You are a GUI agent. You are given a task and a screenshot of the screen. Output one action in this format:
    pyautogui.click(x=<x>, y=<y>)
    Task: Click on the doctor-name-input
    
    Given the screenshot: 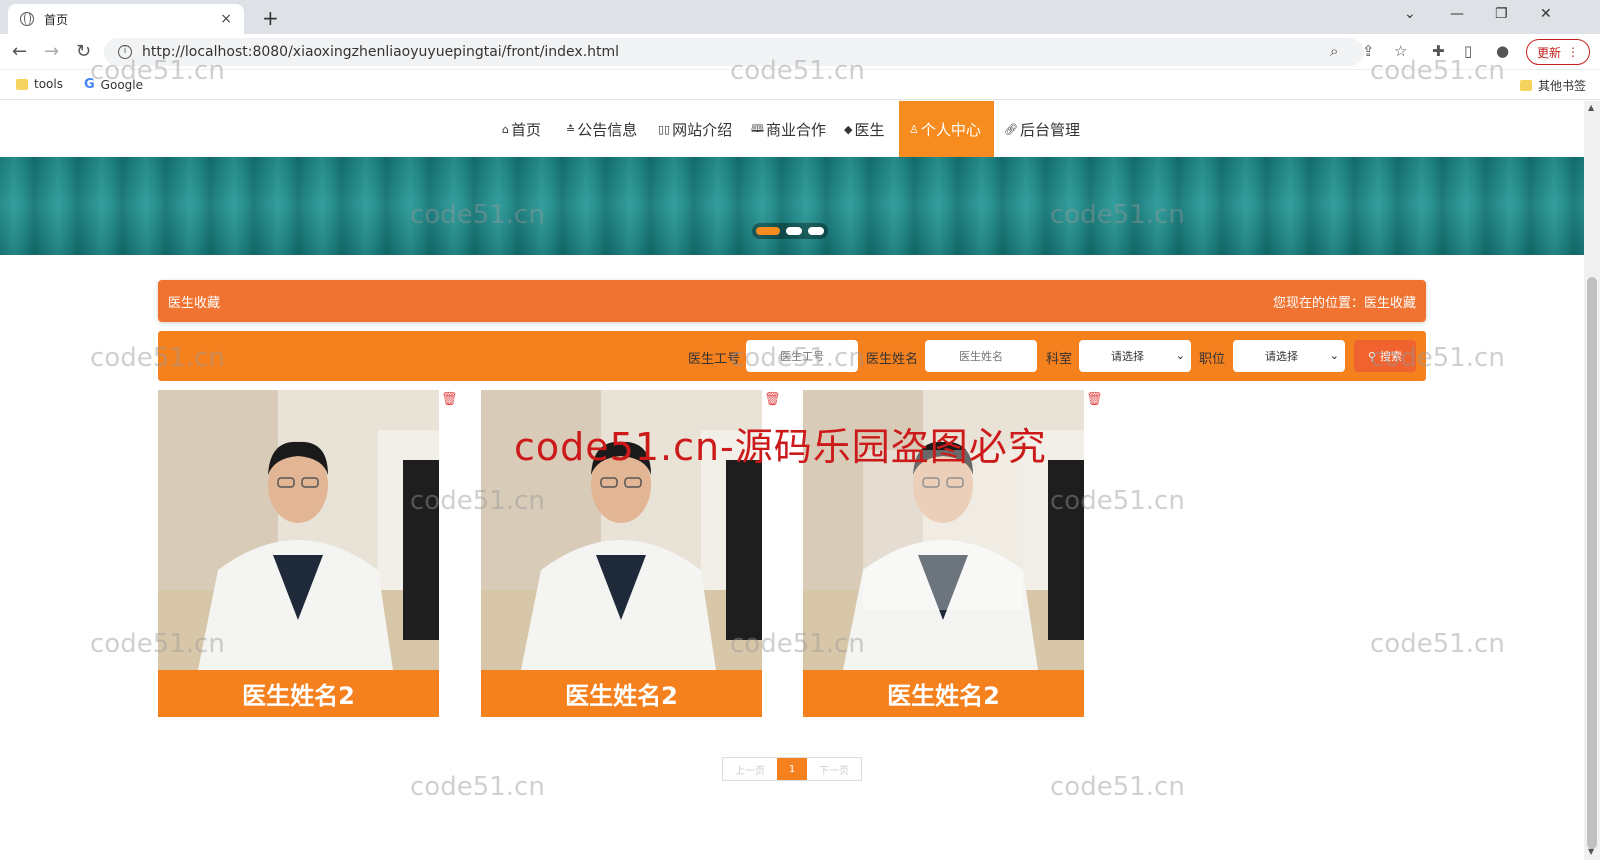 What is the action you would take?
    pyautogui.click(x=981, y=356)
    